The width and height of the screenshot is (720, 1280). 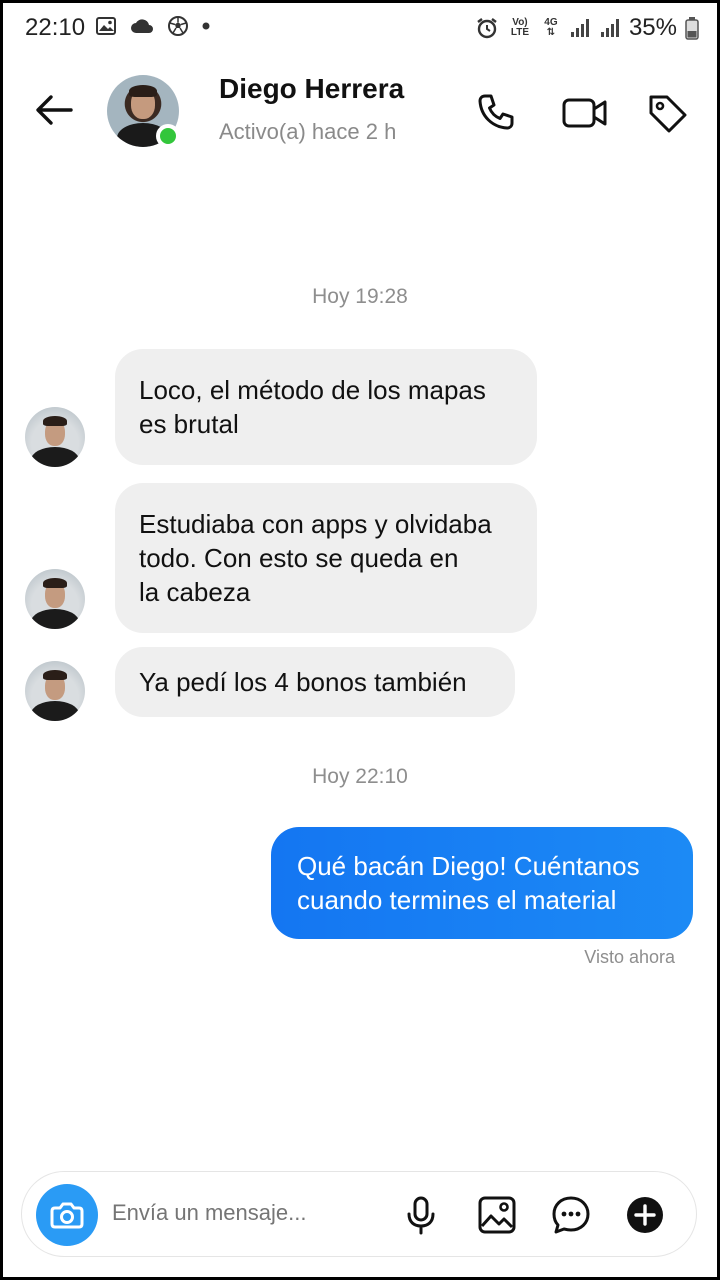 I want to click on dot-icon, so click(x=206, y=26).